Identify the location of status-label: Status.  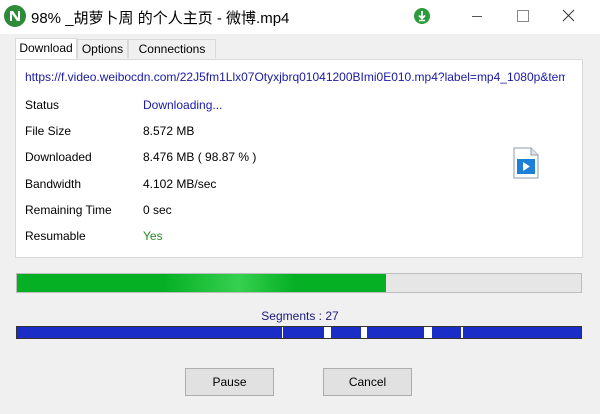
(42, 105).